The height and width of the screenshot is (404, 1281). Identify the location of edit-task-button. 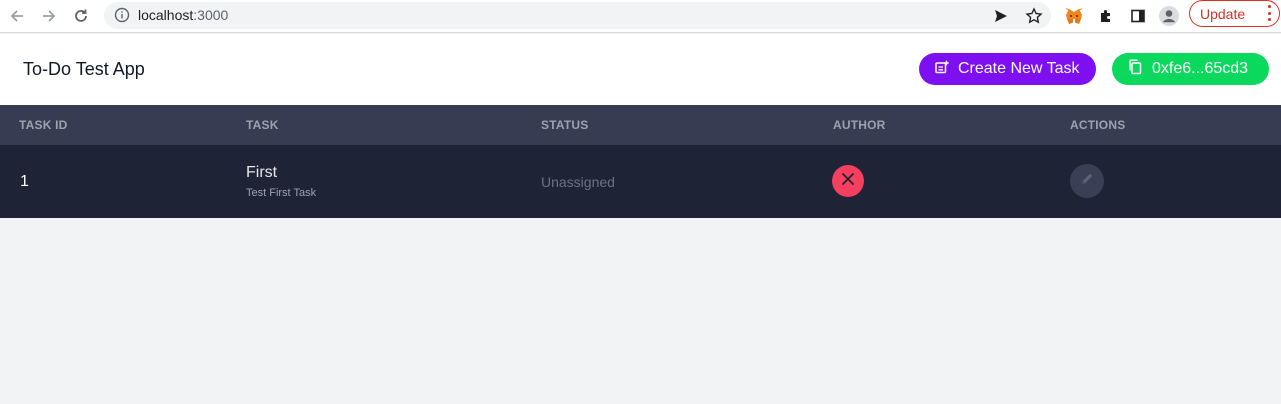
(1087, 181).